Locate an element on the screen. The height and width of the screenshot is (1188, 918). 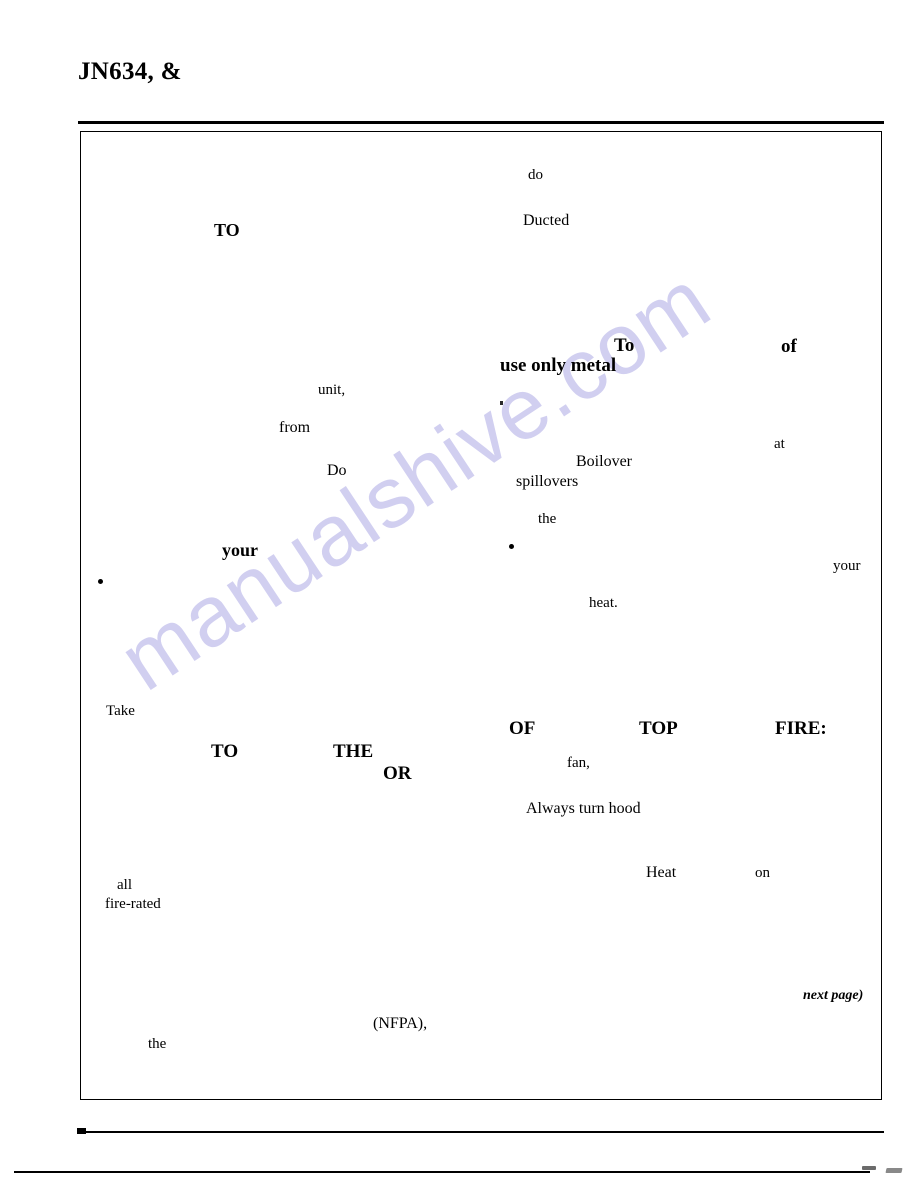
text-fragment: use only metal is located at coordinates (558, 365).